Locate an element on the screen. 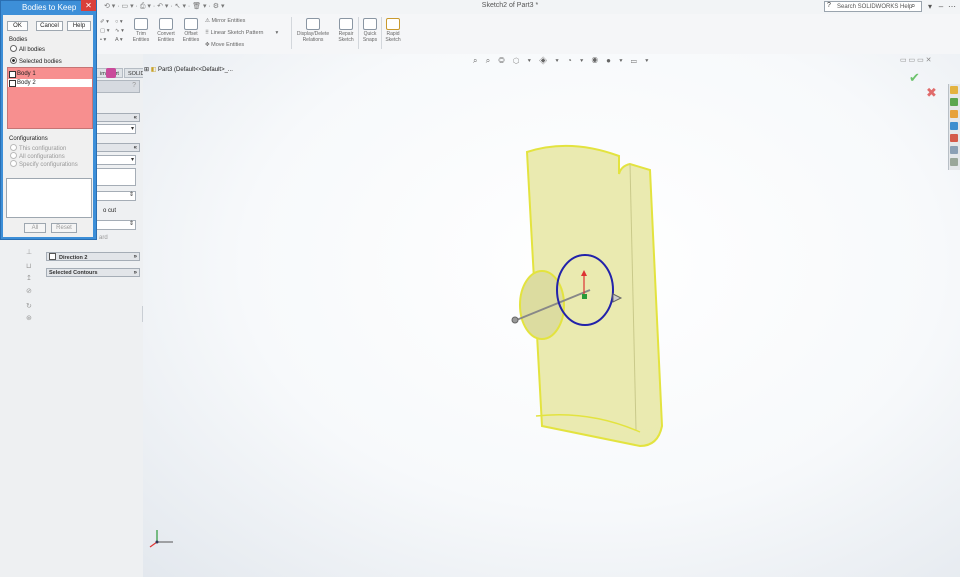 The width and height of the screenshot is (960, 577). draft-spinner: ⇕ is located at coordinates (116, 225).